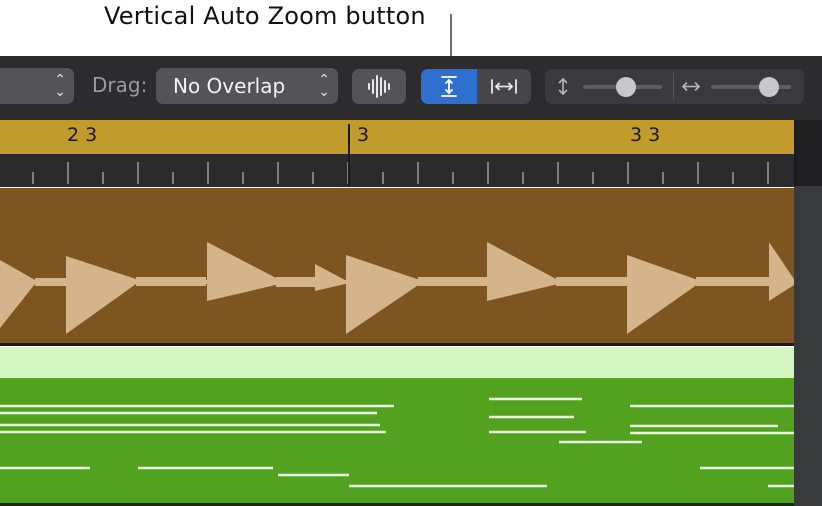  Describe the element at coordinates (349, 155) in the screenshot. I see `playhead` at that location.